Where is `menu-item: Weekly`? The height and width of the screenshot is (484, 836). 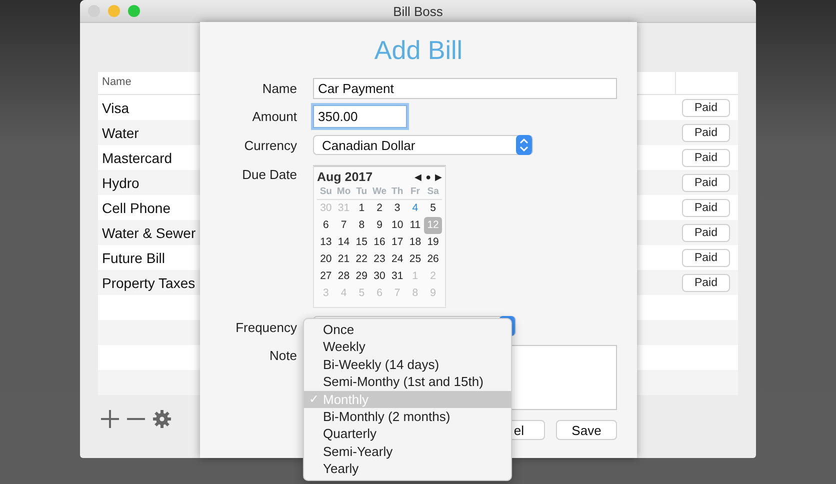
menu-item: Weekly is located at coordinates (407, 347).